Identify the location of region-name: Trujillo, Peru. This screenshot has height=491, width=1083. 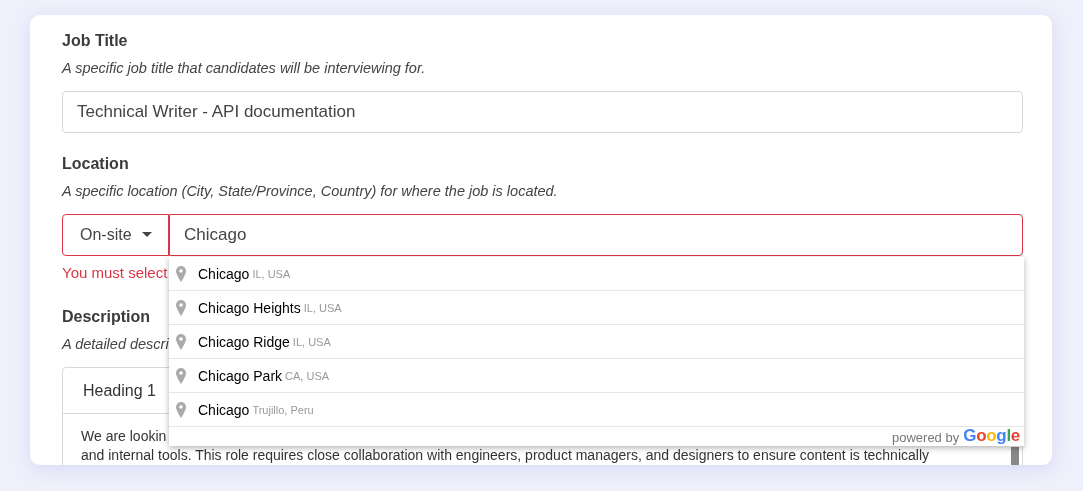
(283, 409).